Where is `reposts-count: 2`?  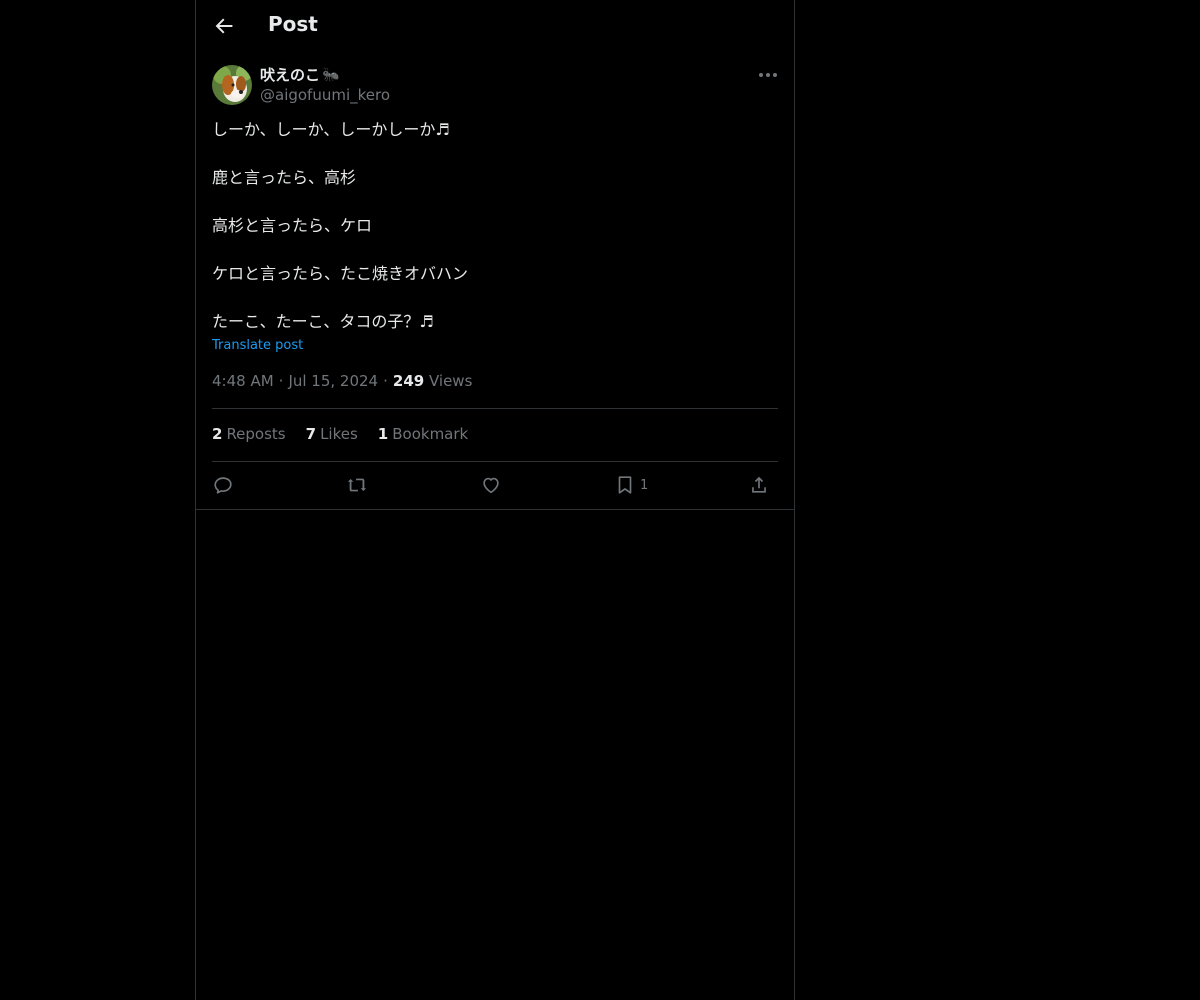
reposts-count: 2 is located at coordinates (217, 434).